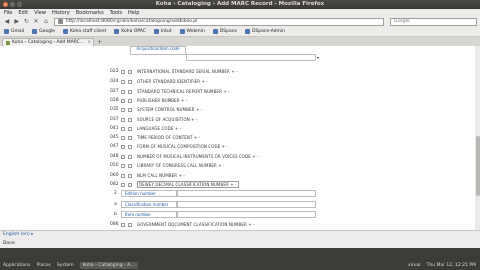 This screenshot has height=270, width=480. I want to click on menu-help: Help, so click(133, 13).